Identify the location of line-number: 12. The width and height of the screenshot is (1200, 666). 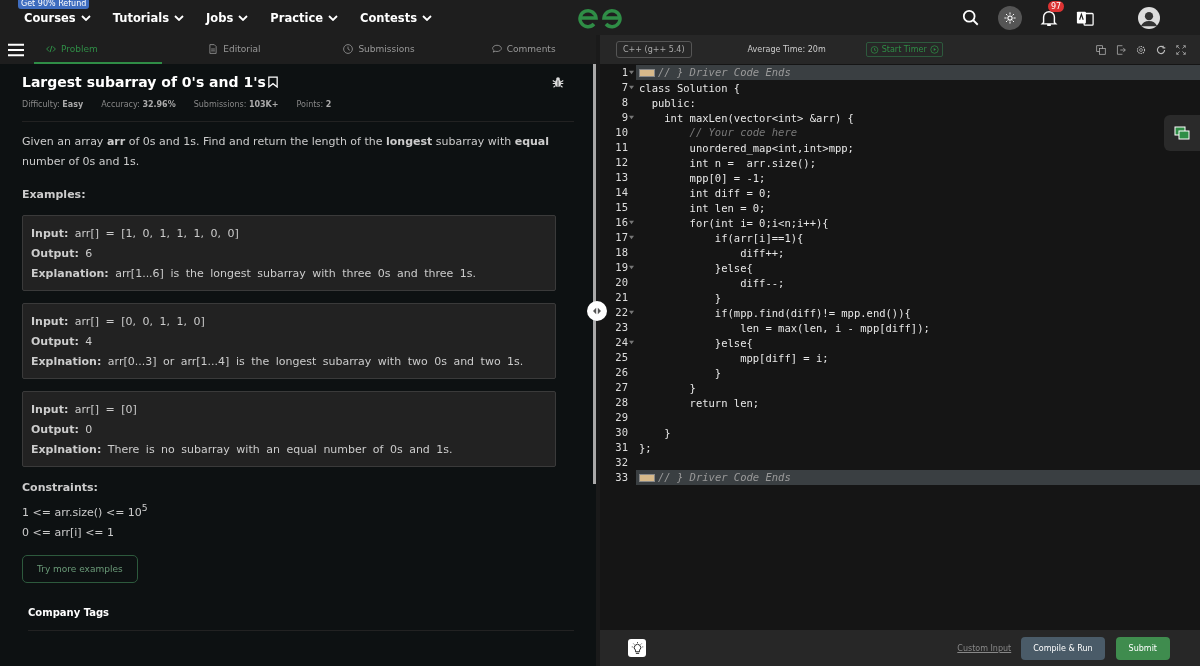
(621, 162).